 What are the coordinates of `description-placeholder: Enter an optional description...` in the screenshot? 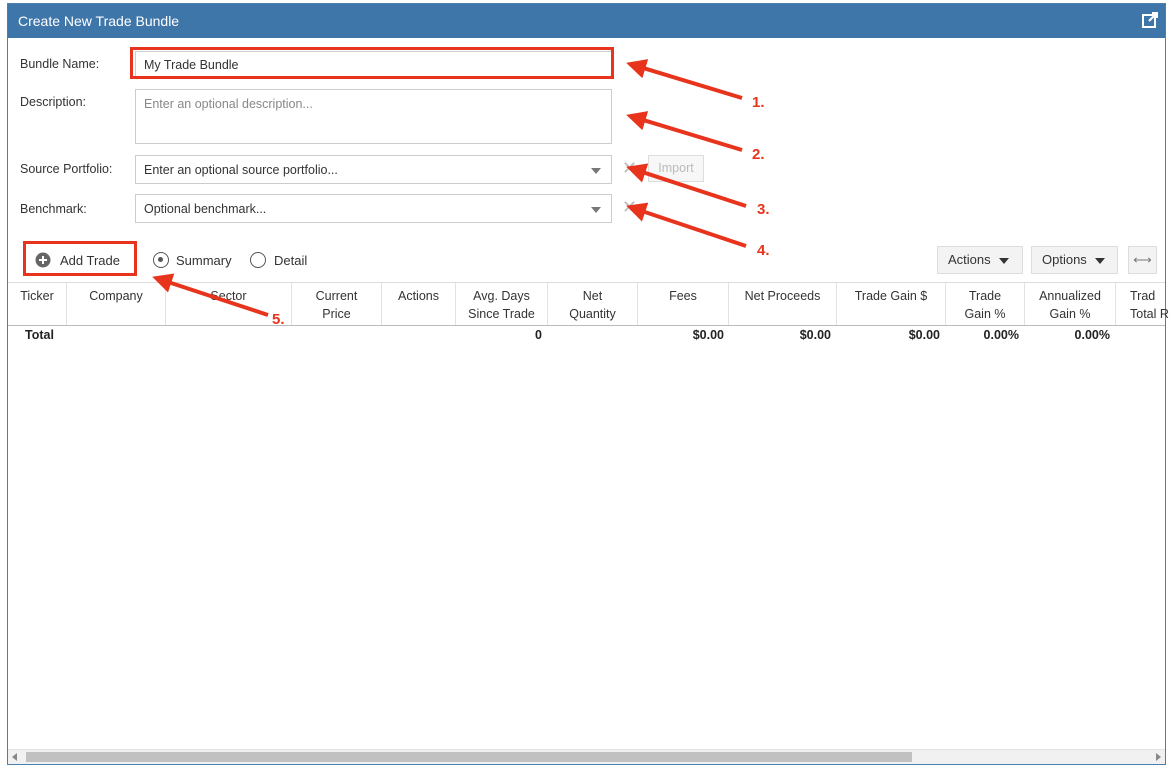 It's located at (228, 104).